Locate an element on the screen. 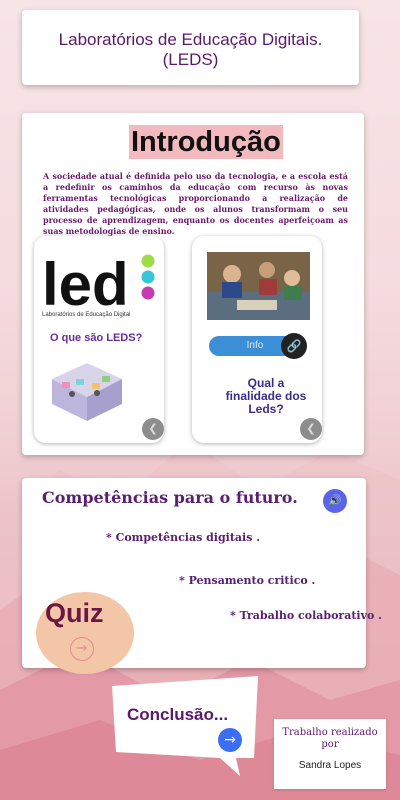  led-caption: Laboratórios de Educação Digital is located at coordinates (86, 315).